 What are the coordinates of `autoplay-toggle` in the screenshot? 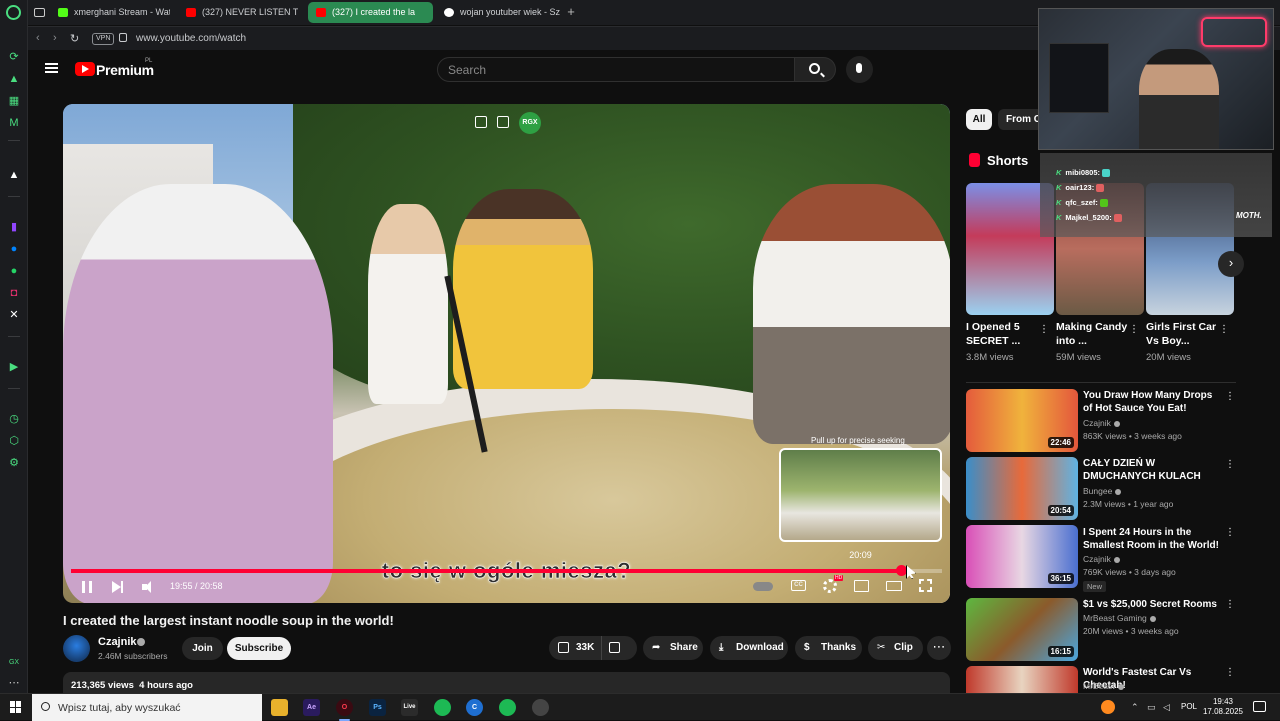 It's located at (763, 586).